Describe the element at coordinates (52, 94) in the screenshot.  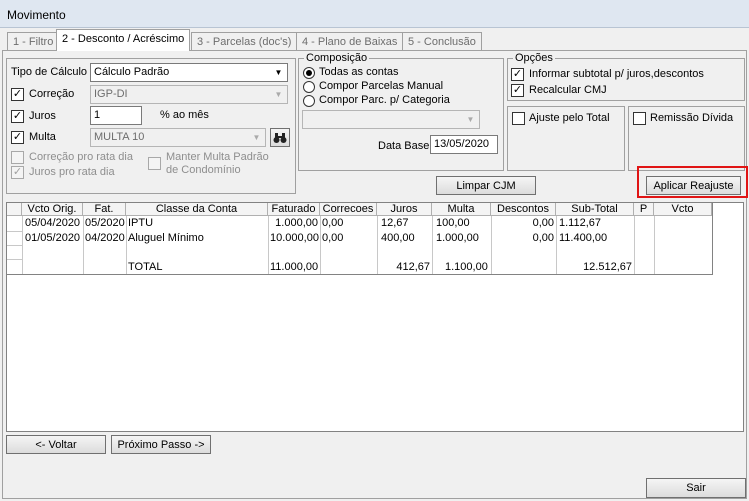
I see `correcao-label: Correção` at that location.